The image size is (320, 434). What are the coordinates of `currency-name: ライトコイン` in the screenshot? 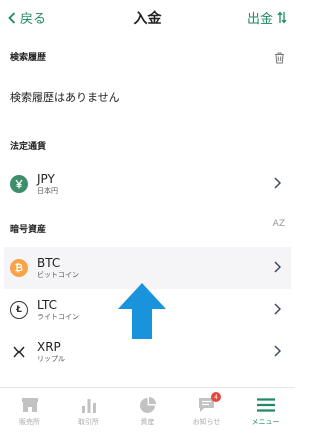 It's located at (58, 317).